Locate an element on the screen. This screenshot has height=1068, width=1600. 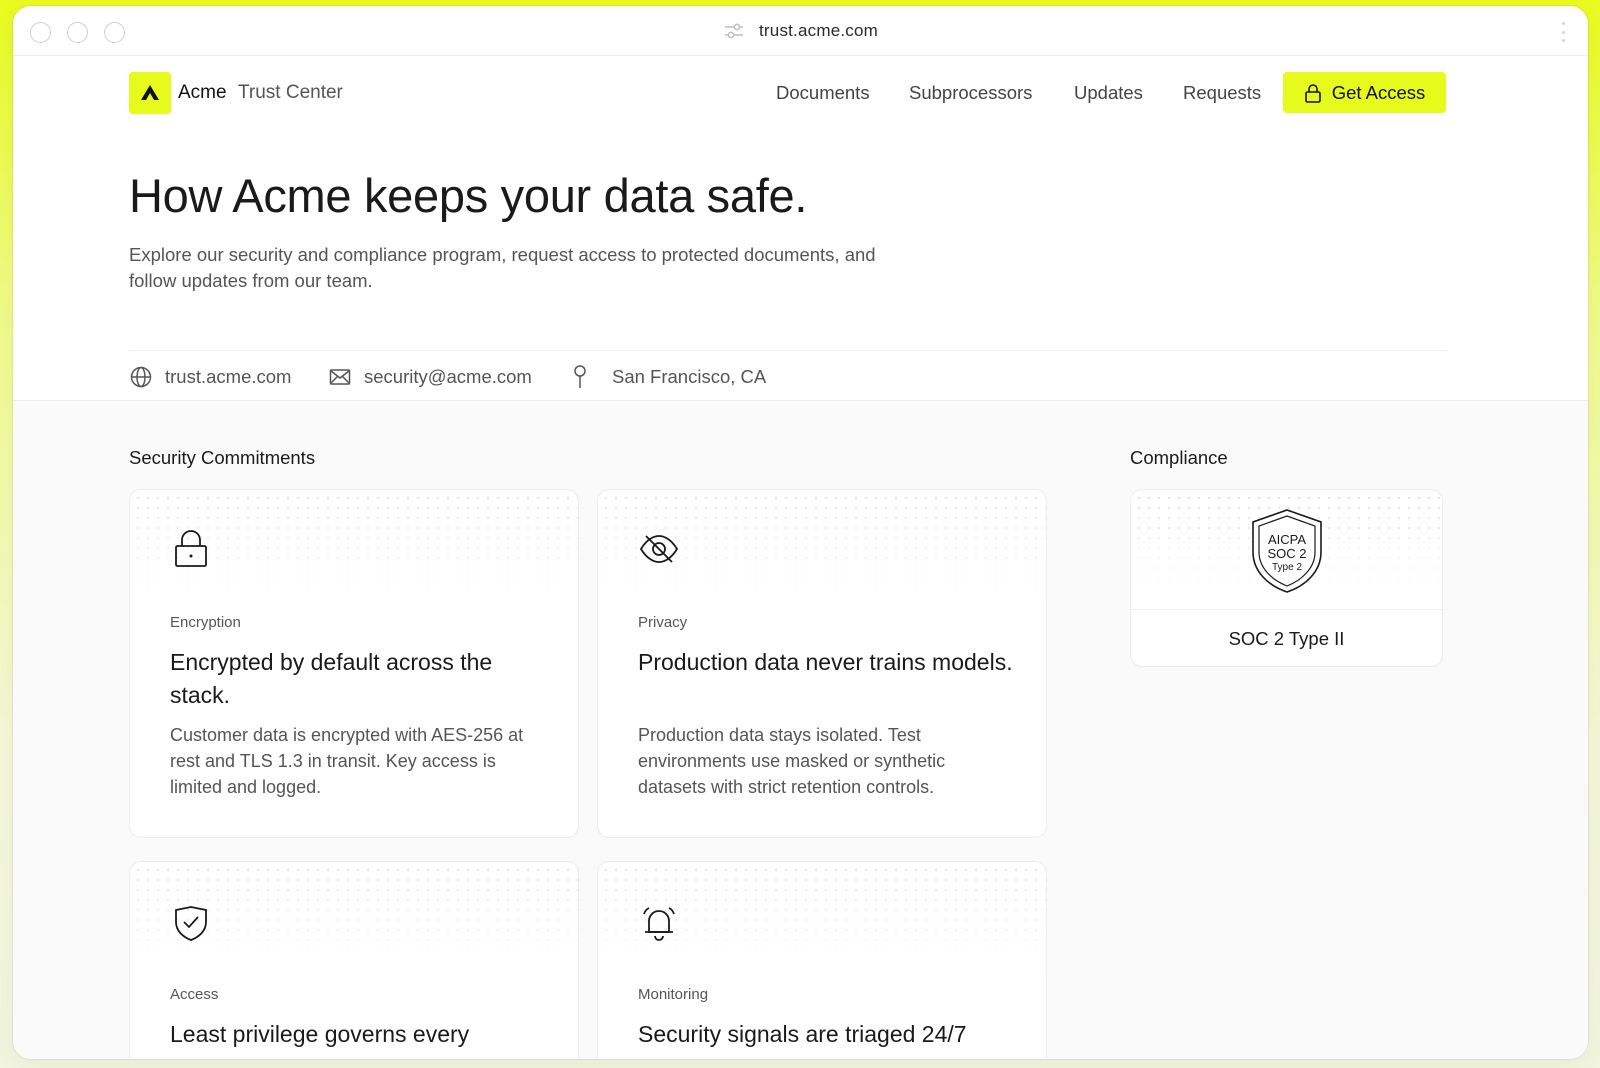
soc2-badge-icon: AICPA SOC 2 Type 2 is located at coordinates (1287, 551).